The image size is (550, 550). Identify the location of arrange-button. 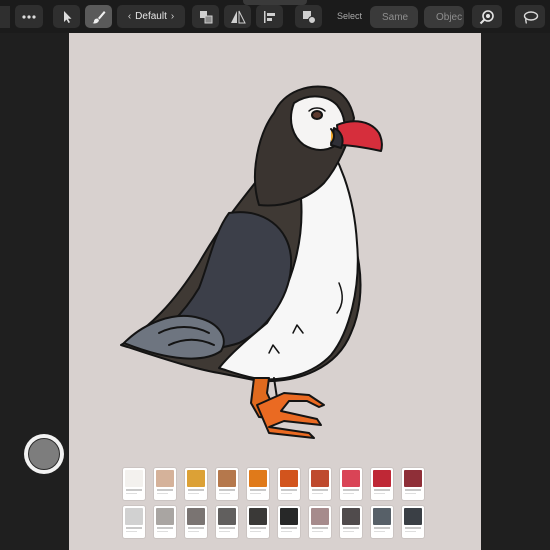
(205, 16).